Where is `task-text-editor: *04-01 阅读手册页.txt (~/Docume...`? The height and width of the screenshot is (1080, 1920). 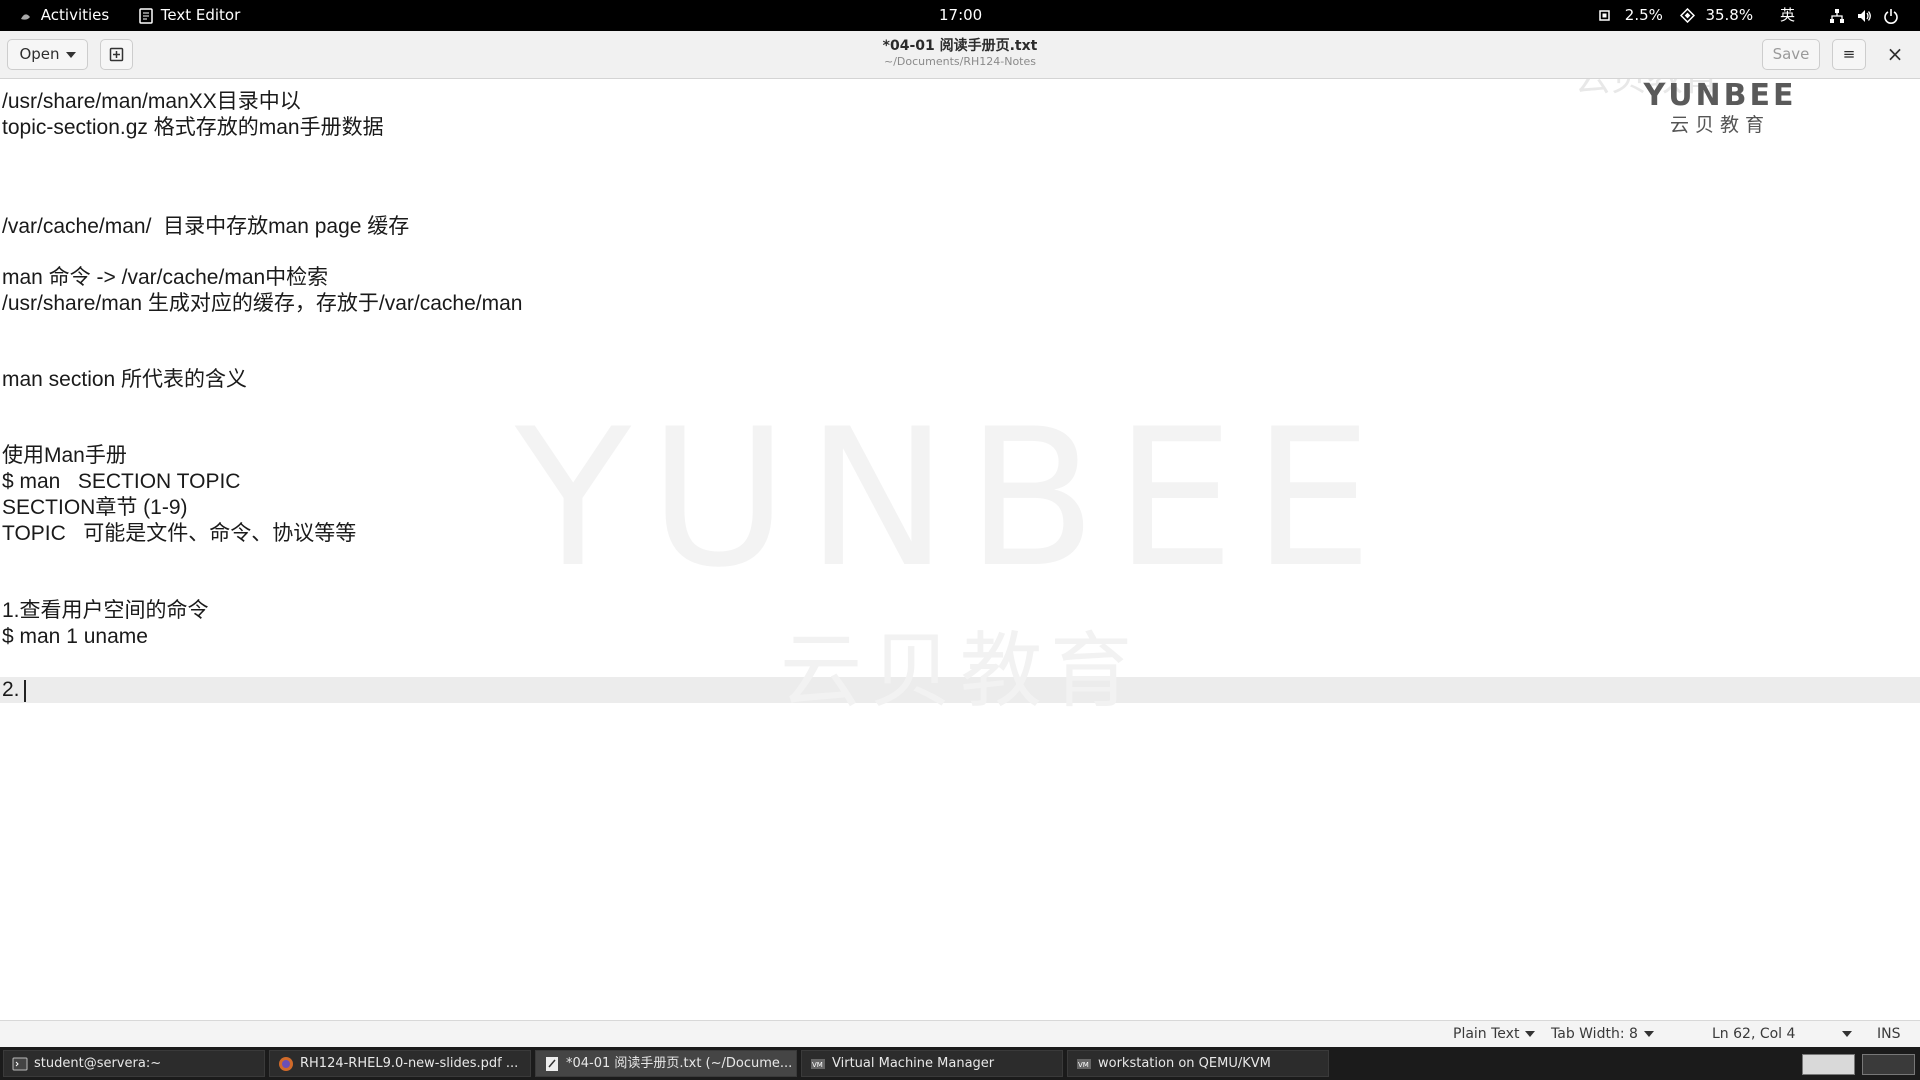
task-text-editor: *04-01 阅读手册页.txt (~/Docume... is located at coordinates (666, 1063).